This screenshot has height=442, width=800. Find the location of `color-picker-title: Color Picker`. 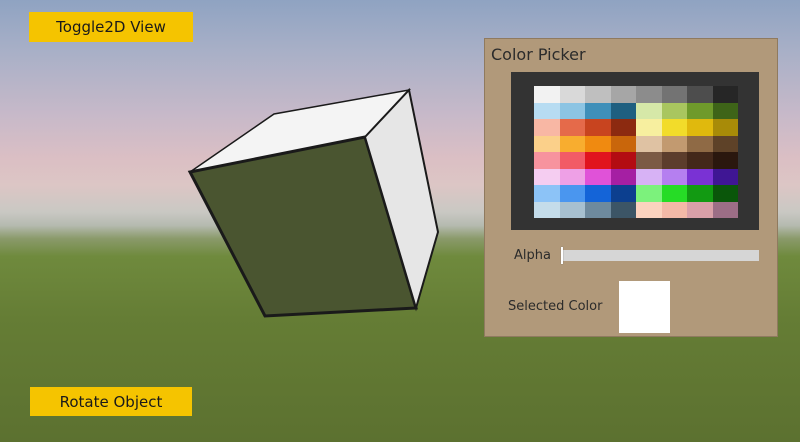

color-picker-title: Color Picker is located at coordinates (538, 54).